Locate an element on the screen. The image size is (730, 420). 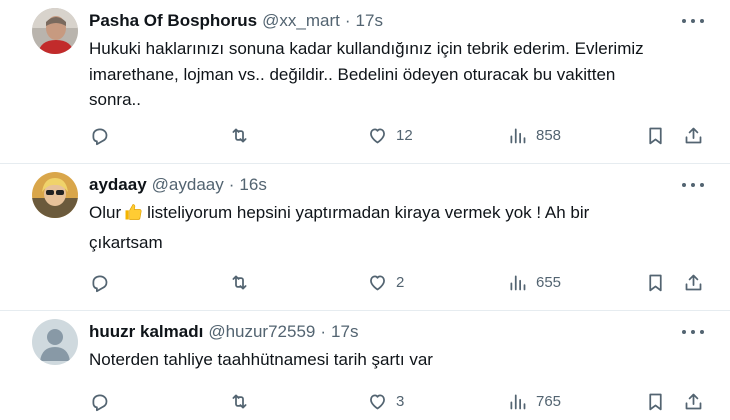
like-button: 3 is located at coordinates (385, 401).